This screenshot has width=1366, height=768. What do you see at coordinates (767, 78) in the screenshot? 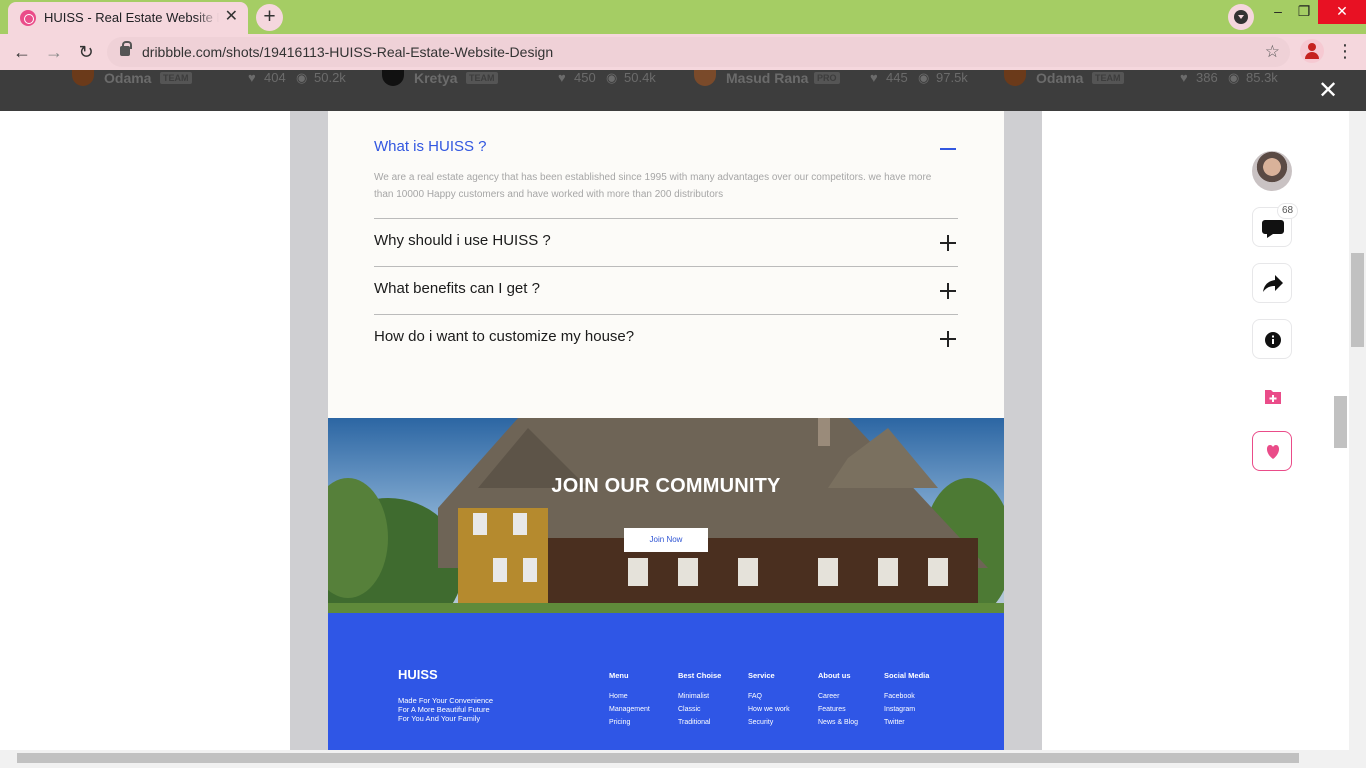
I see `strip-author: Masud Rana` at bounding box center [767, 78].